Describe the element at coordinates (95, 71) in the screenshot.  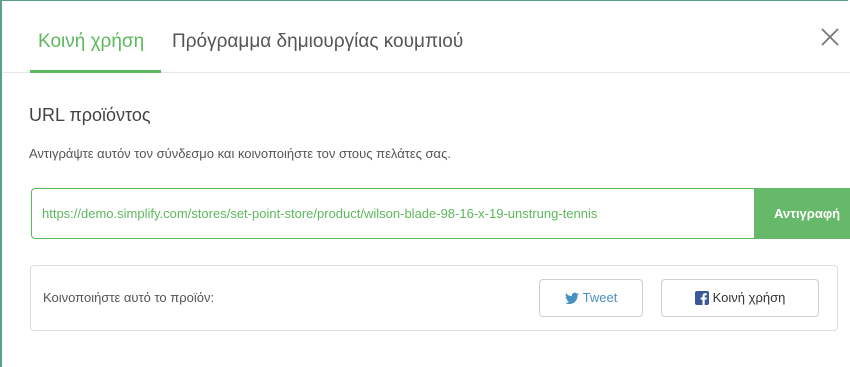
I see `active-tab-indicator` at that location.